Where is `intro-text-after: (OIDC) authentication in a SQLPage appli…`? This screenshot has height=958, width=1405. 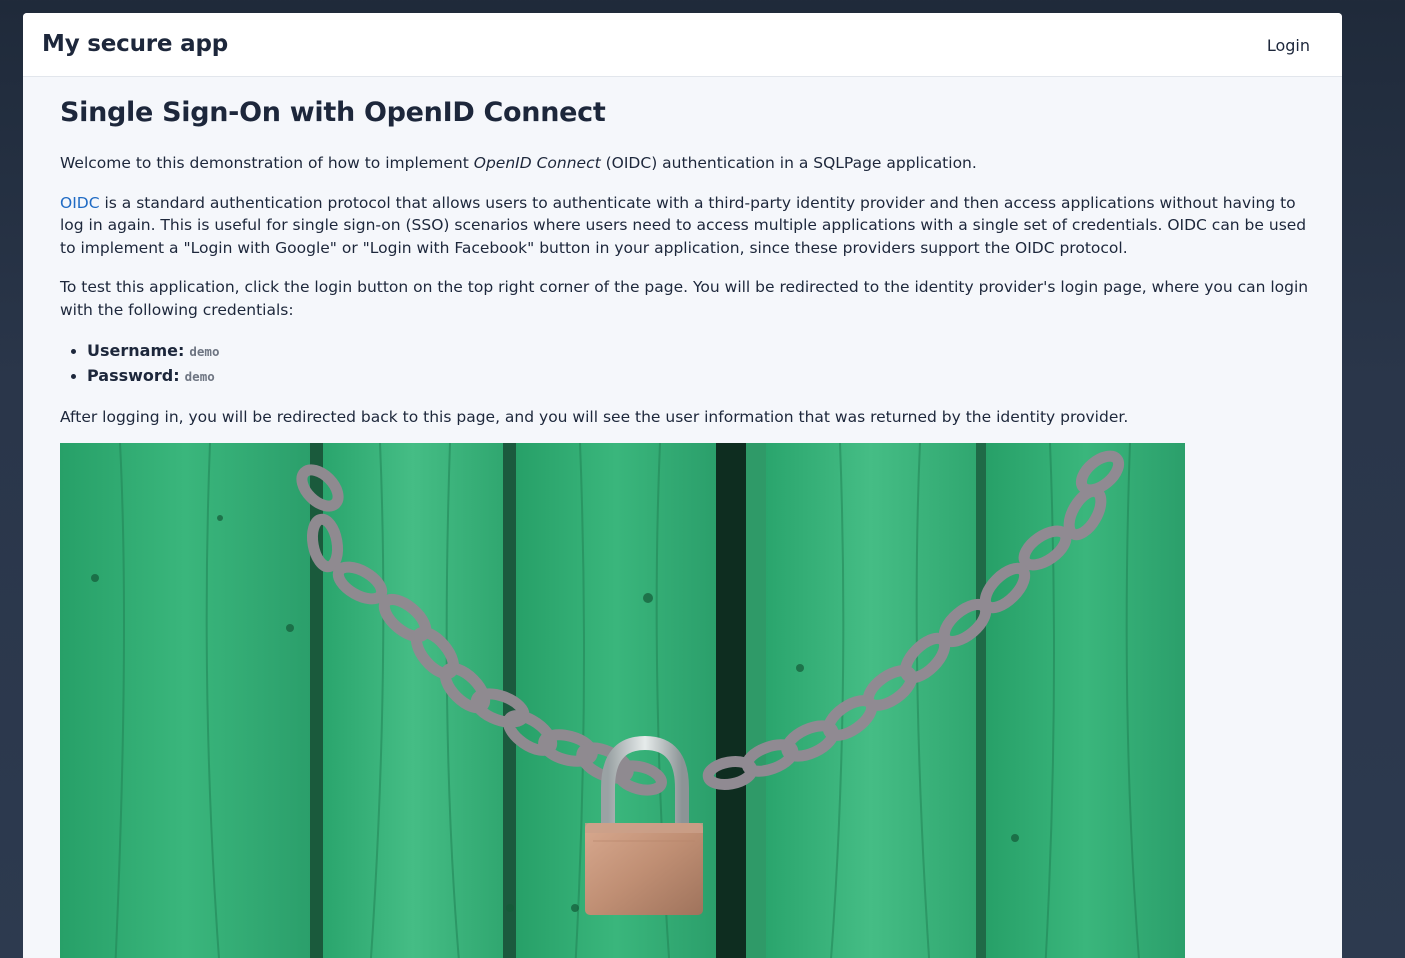 intro-text-after: (OIDC) authentication in a SQLPage appli… is located at coordinates (788, 163).